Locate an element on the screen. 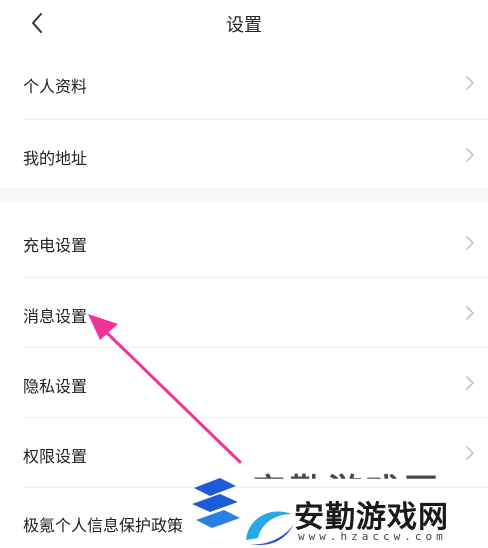 This screenshot has height=548, width=488. settings-item-label: 权限设置 is located at coordinates (55, 456).